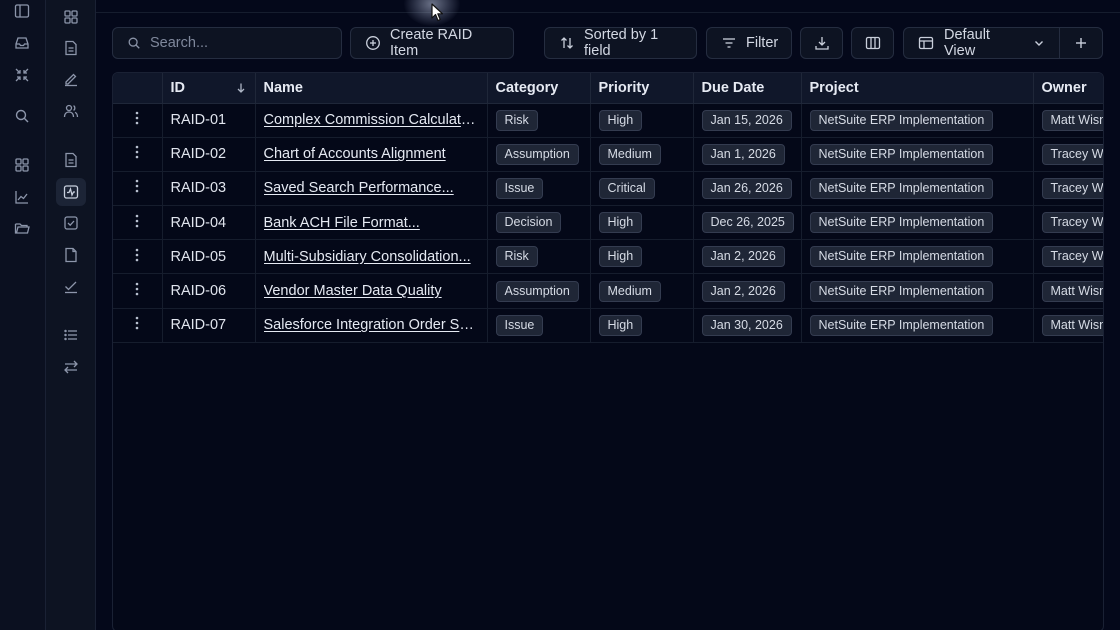  Describe the element at coordinates (539, 88) in the screenshot. I see `column-header-category: Category` at that location.